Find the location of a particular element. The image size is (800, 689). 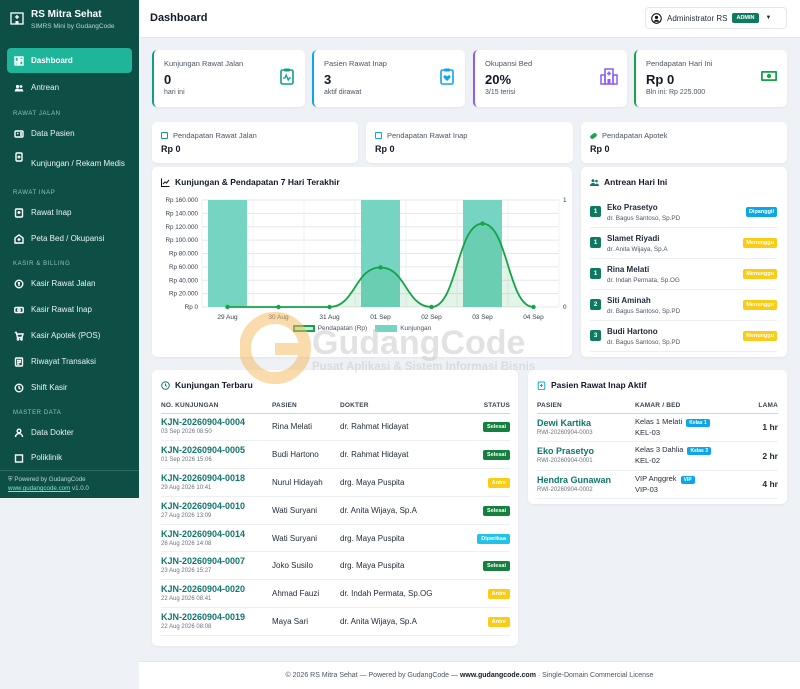

status-badge: Selesai is located at coordinates (496, 510).